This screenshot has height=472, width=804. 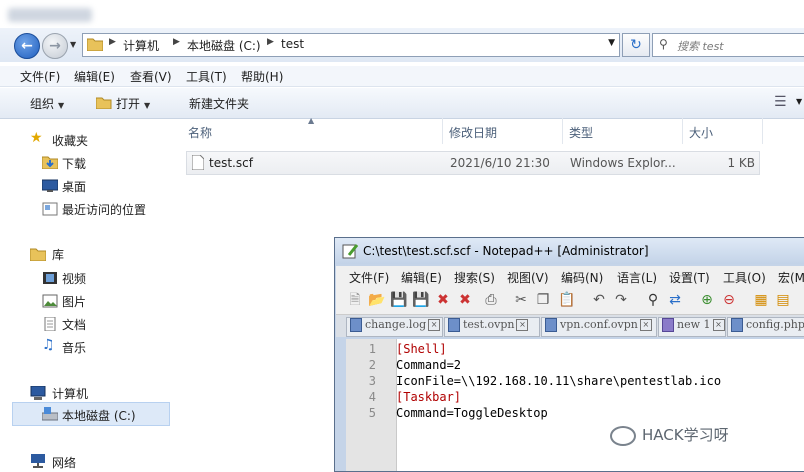 I want to click on zoom-in-icon: ⊕, so click(x=707, y=300).